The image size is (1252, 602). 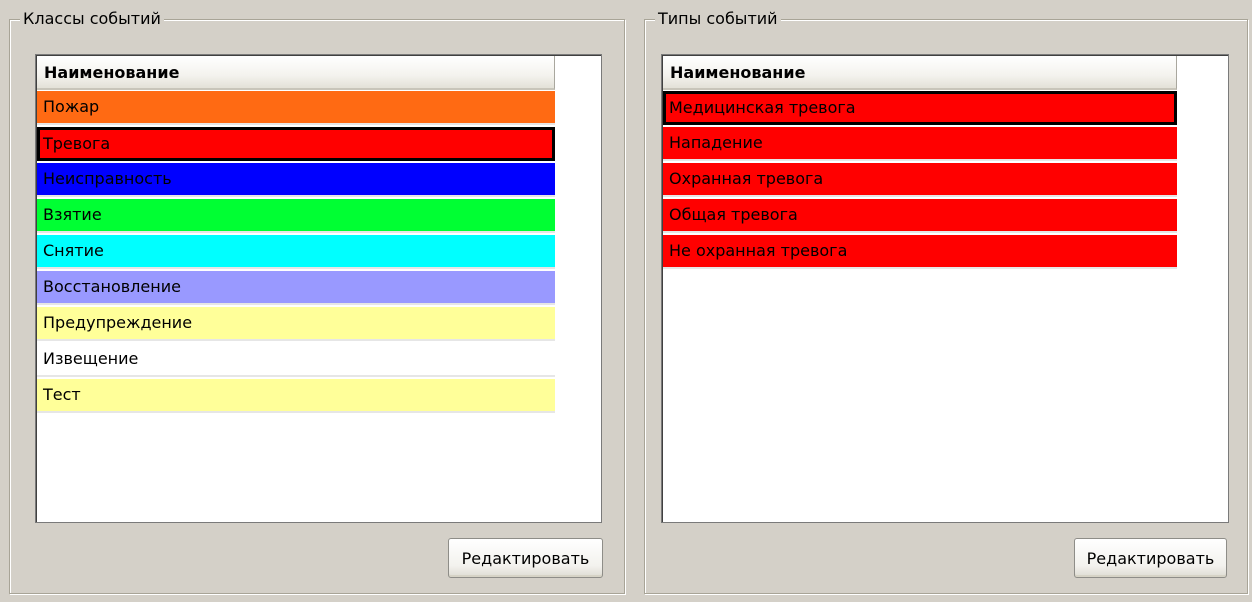 What do you see at coordinates (296, 144) in the screenshot?
I see `list-item: Тревога` at bounding box center [296, 144].